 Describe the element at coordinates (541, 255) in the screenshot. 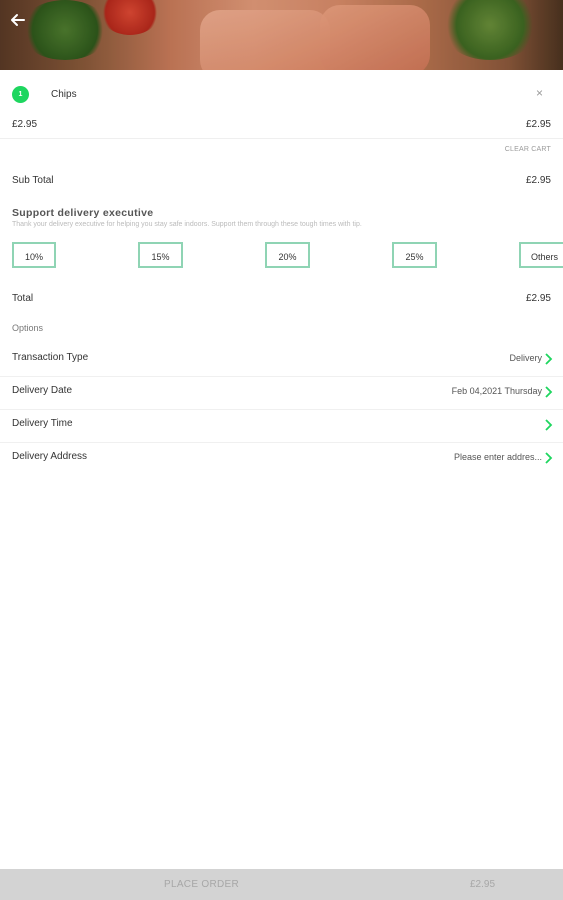

I see `tip-option-others: Others` at that location.